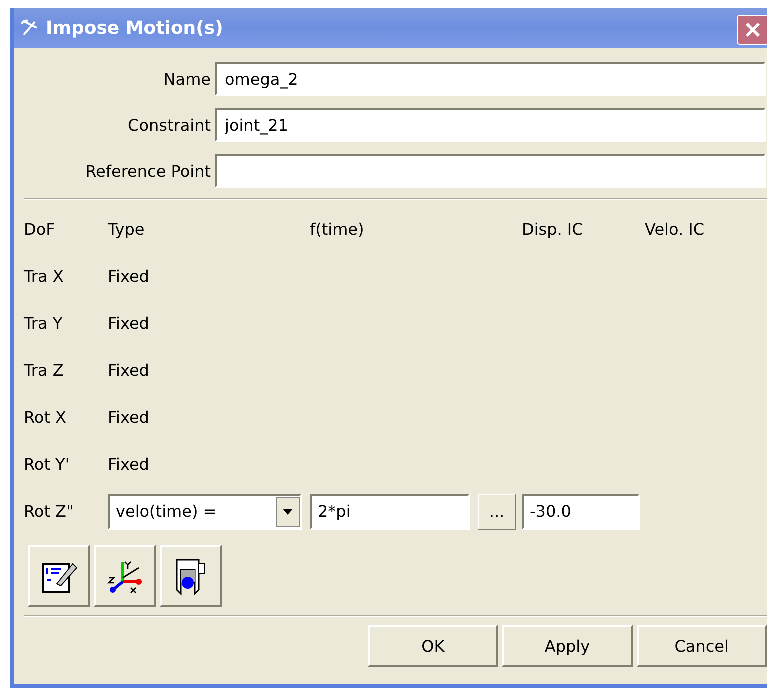 The image size is (767, 691). I want to click on dof-label: Tra X, so click(44, 276).